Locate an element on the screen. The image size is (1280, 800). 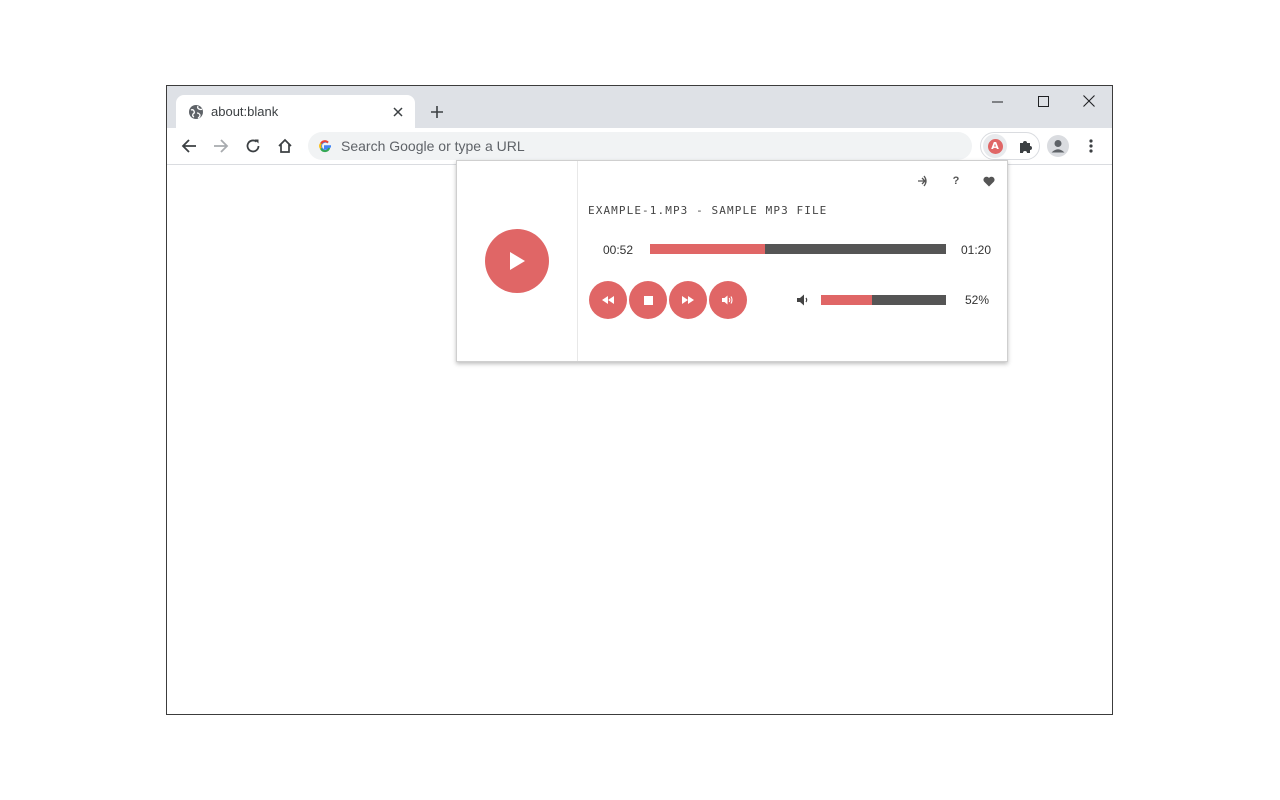
menu-button is located at coordinates (1091, 146).